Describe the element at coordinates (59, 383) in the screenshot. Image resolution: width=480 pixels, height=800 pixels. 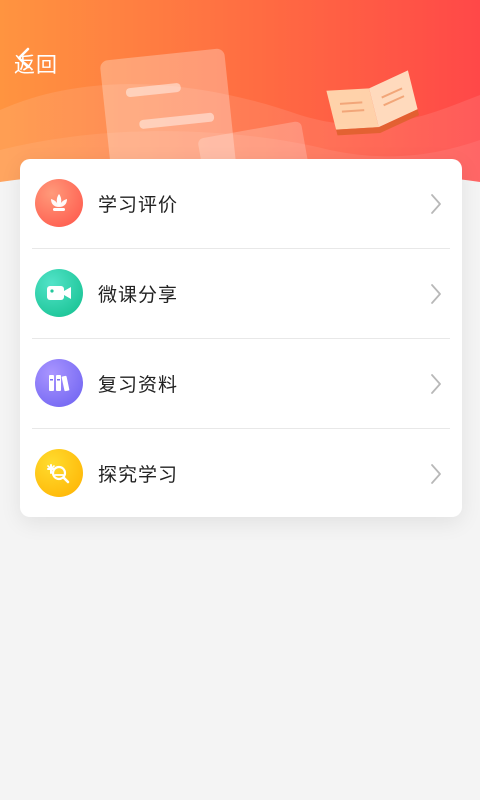
I see `books-icon` at that location.